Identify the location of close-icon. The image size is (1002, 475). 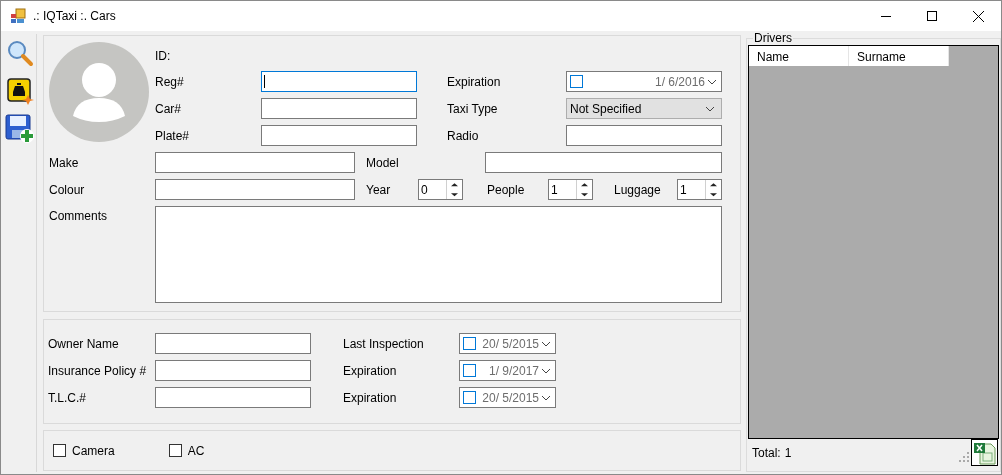
(978, 16).